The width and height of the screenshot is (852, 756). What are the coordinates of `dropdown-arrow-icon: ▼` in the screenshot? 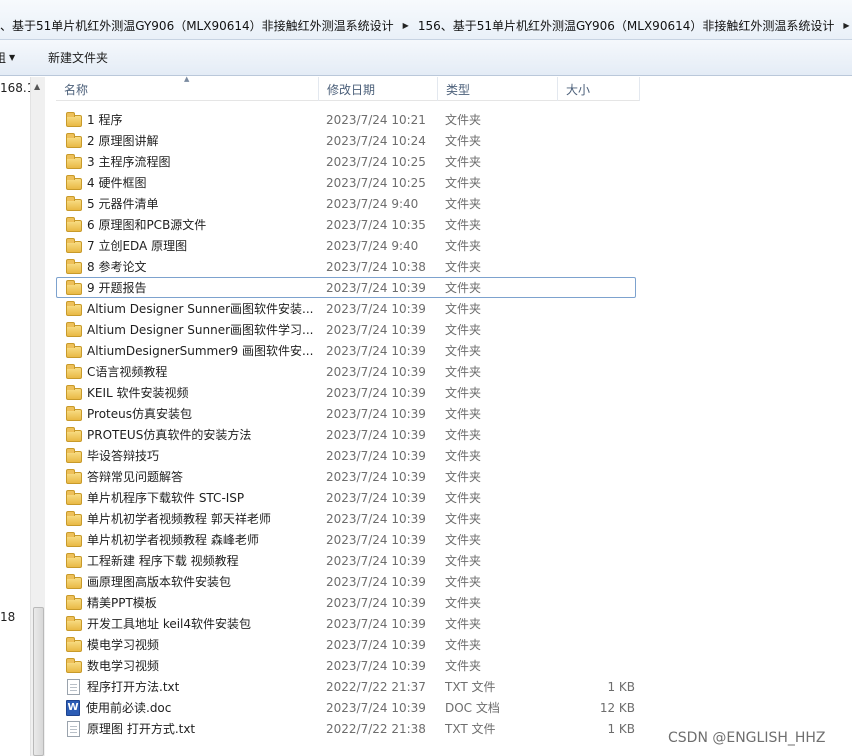 It's located at (12, 57).